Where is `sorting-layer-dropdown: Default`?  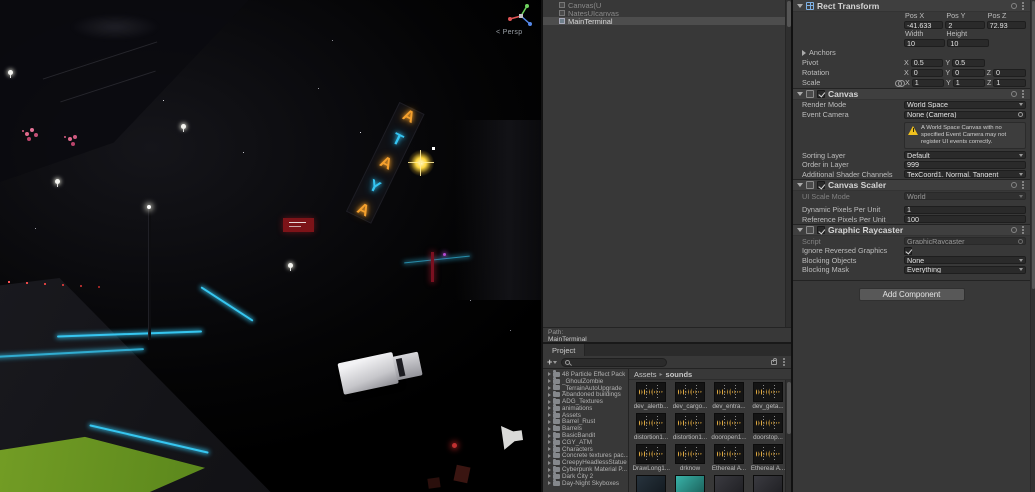 sorting-layer-dropdown: Default is located at coordinates (965, 155).